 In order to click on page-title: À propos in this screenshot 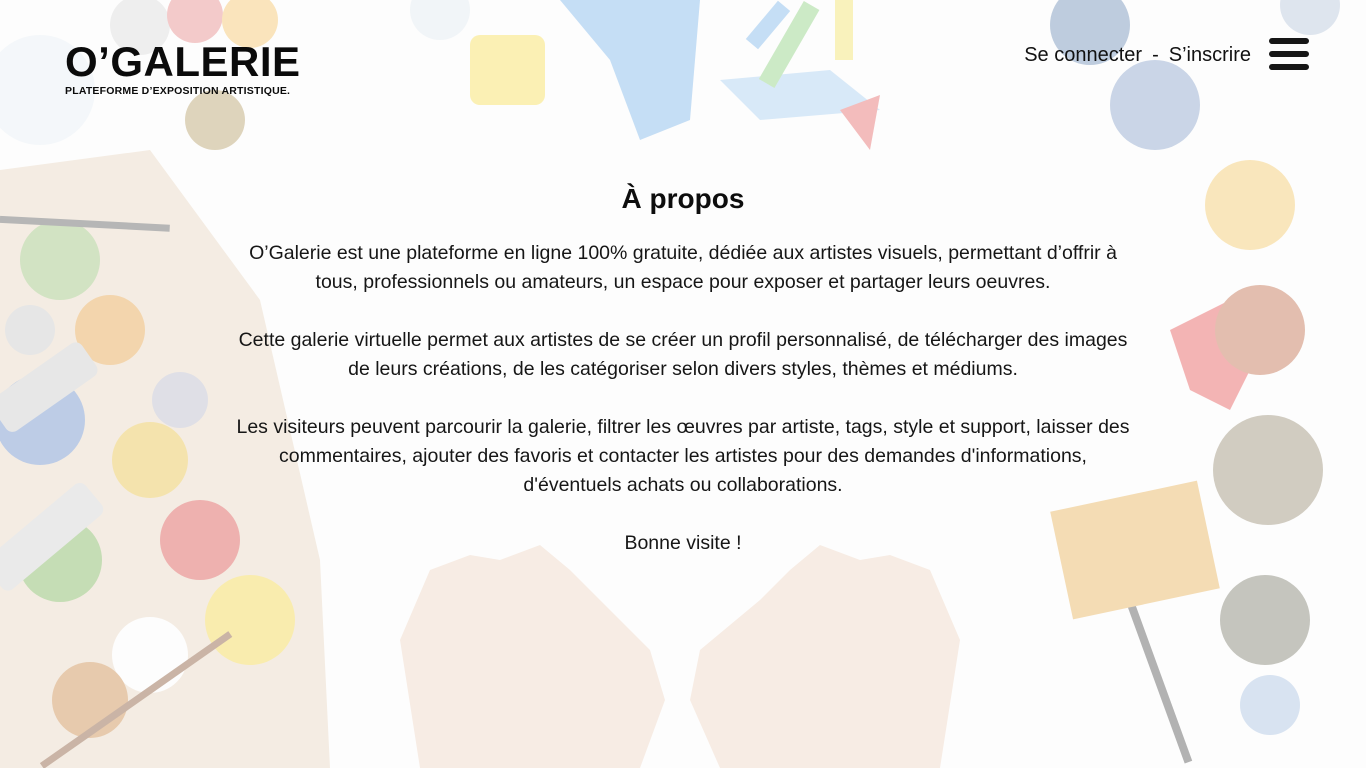, I will do `click(683, 198)`.